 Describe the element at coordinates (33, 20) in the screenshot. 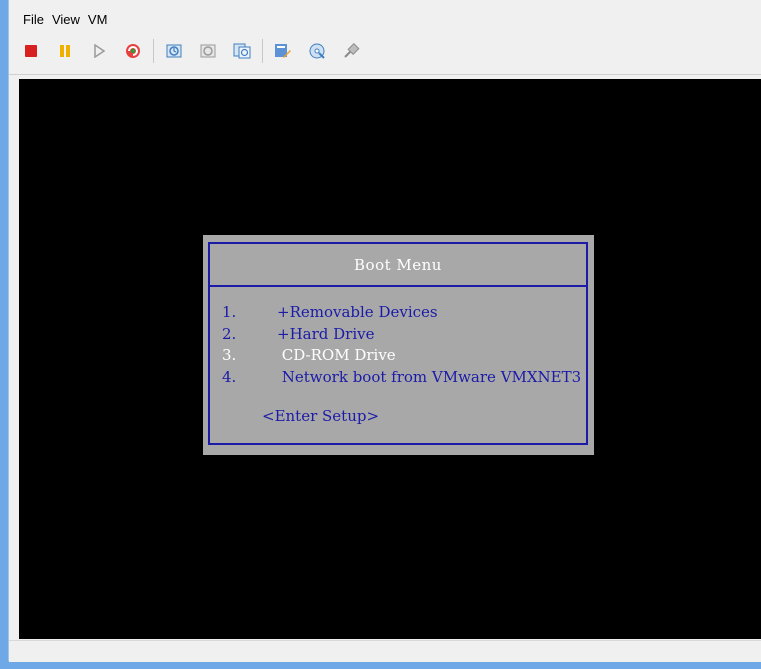

I see `menu-file: File` at that location.